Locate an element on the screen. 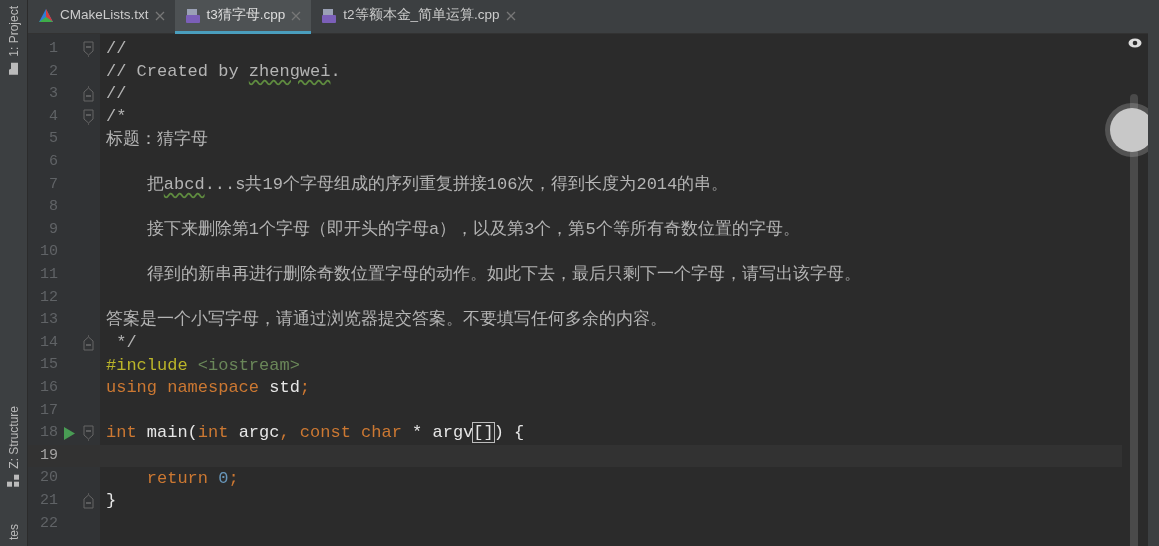 The image size is (1159, 546). code-line: // Created by zhengwei. is located at coordinates (223, 71).